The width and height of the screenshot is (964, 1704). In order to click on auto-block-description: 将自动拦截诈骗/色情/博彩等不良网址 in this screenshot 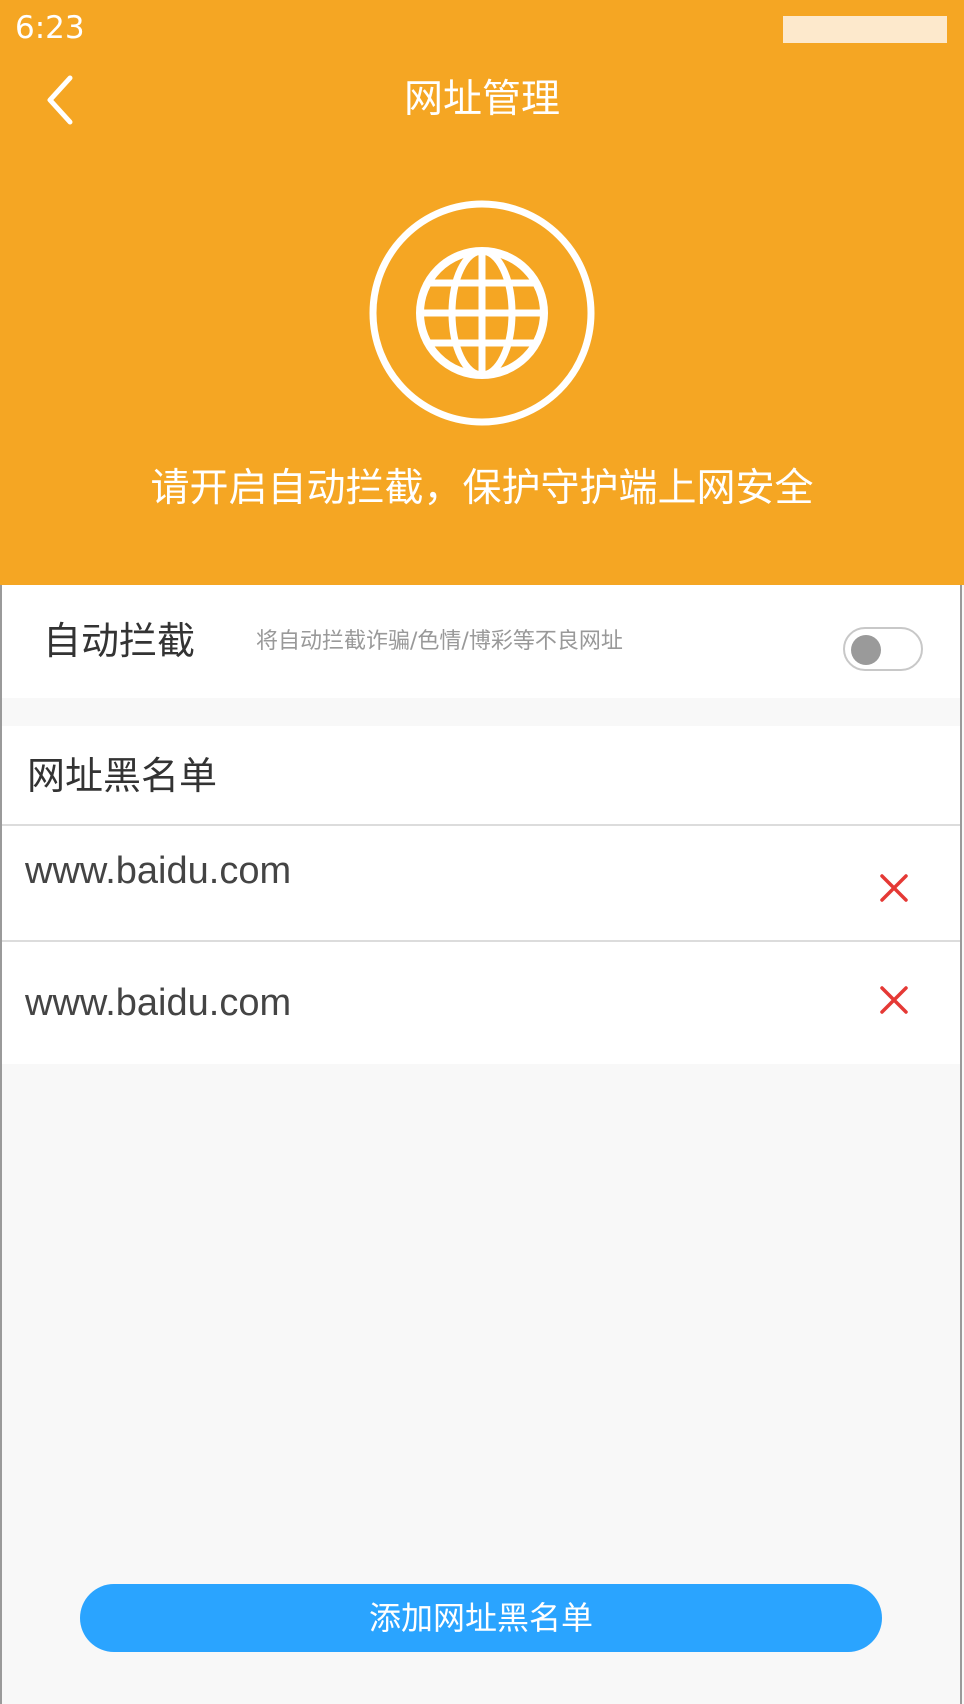, I will do `click(439, 641)`.